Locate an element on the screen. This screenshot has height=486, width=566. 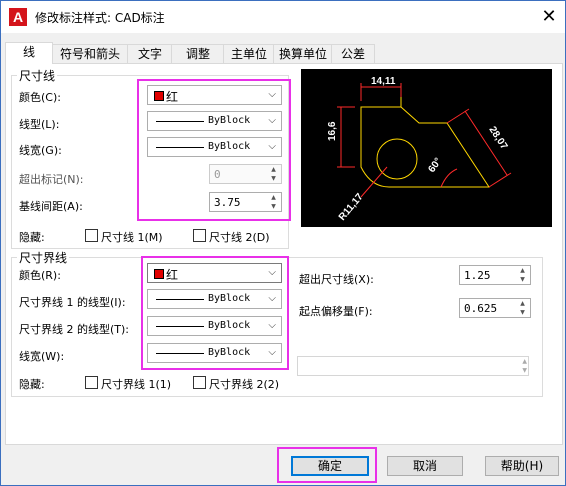
ok-button: 确定 is located at coordinates (330, 466).